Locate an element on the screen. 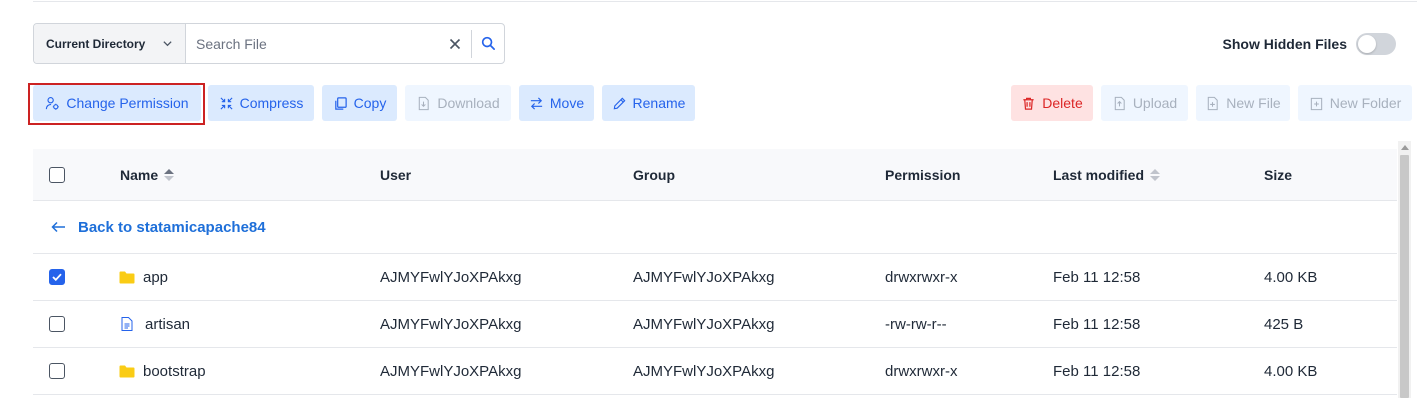 The width and height of the screenshot is (1417, 398). size-cell: 425 B is located at coordinates (1284, 324).